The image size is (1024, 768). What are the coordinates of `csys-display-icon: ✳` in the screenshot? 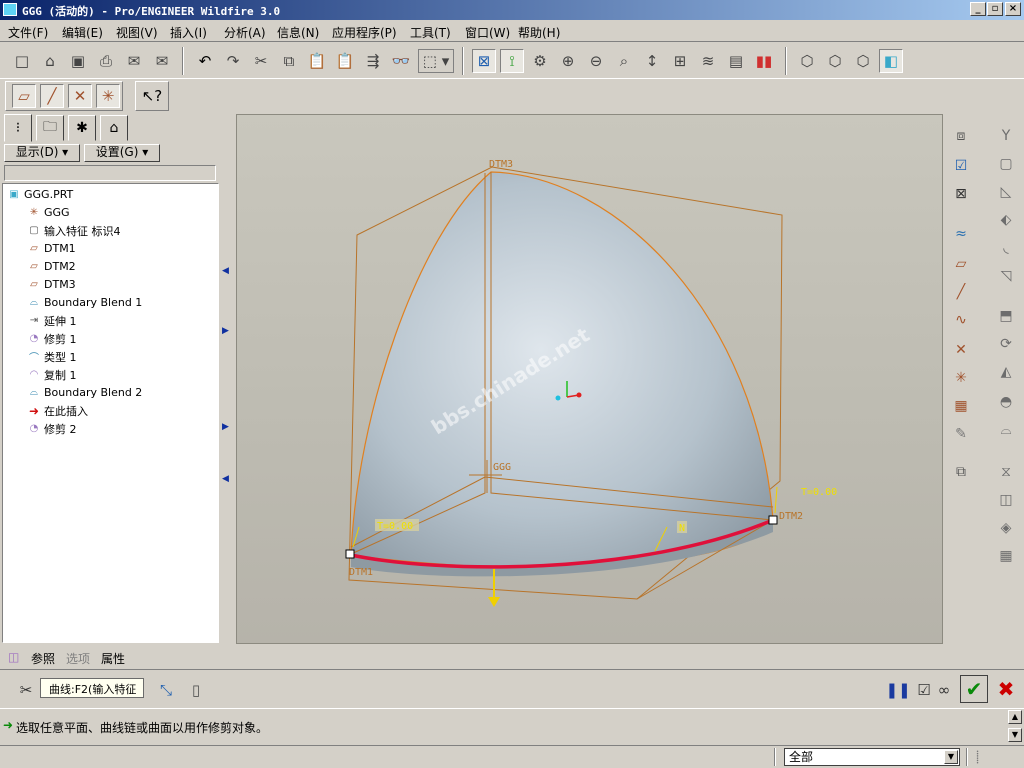 It's located at (108, 96).